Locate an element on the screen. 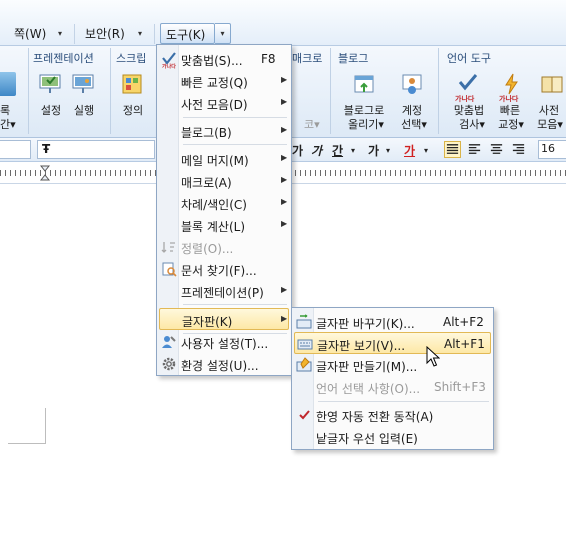  menu-tools: 도구(K) is located at coordinates (187, 33).